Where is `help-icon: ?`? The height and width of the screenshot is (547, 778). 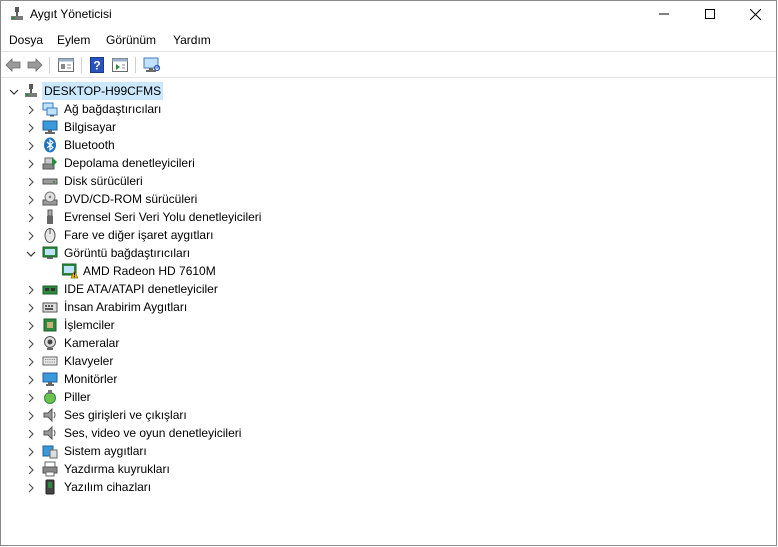 help-icon: ? is located at coordinates (97, 65).